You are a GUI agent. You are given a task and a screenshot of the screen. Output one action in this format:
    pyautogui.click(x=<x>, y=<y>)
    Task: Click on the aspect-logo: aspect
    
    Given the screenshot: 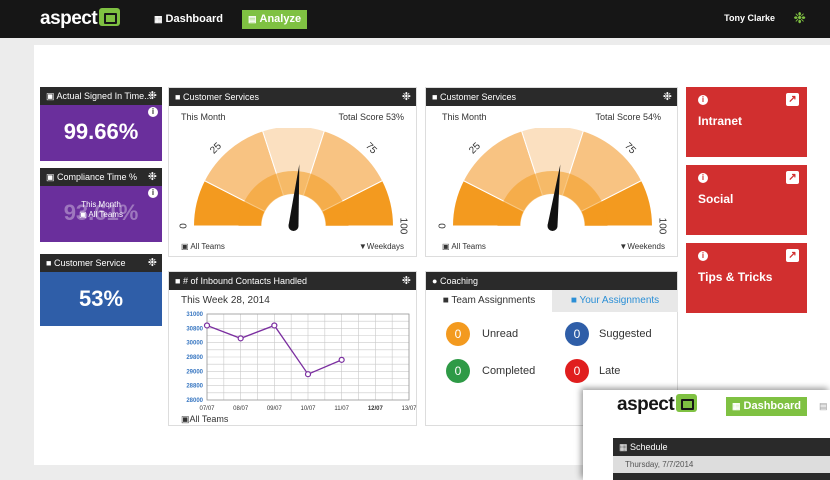 What is the action you would take?
    pyautogui.click(x=80, y=19)
    